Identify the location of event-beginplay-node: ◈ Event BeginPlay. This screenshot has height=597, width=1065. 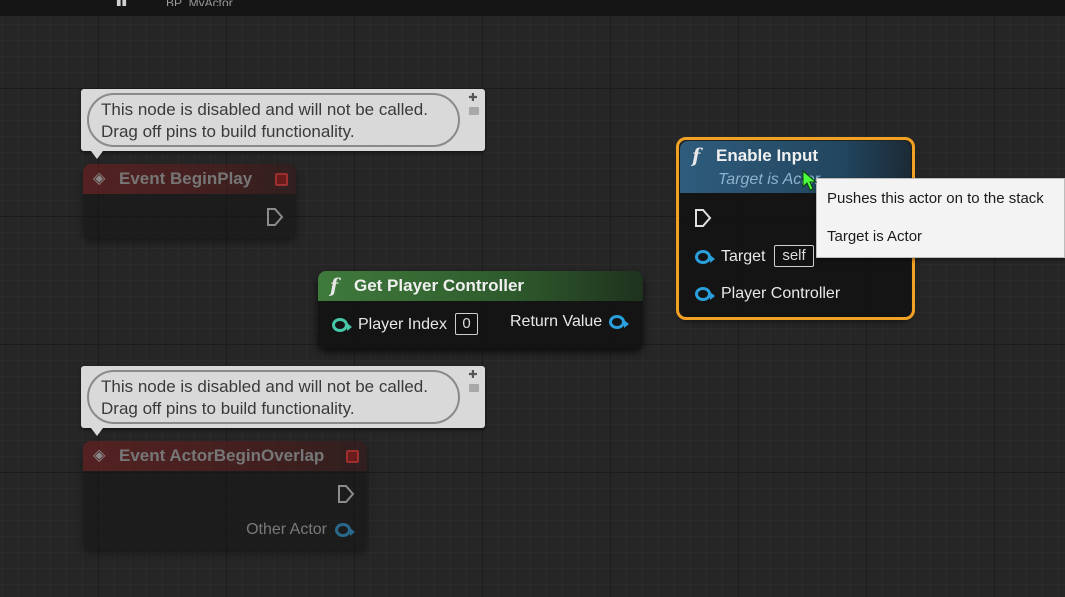
(189, 201).